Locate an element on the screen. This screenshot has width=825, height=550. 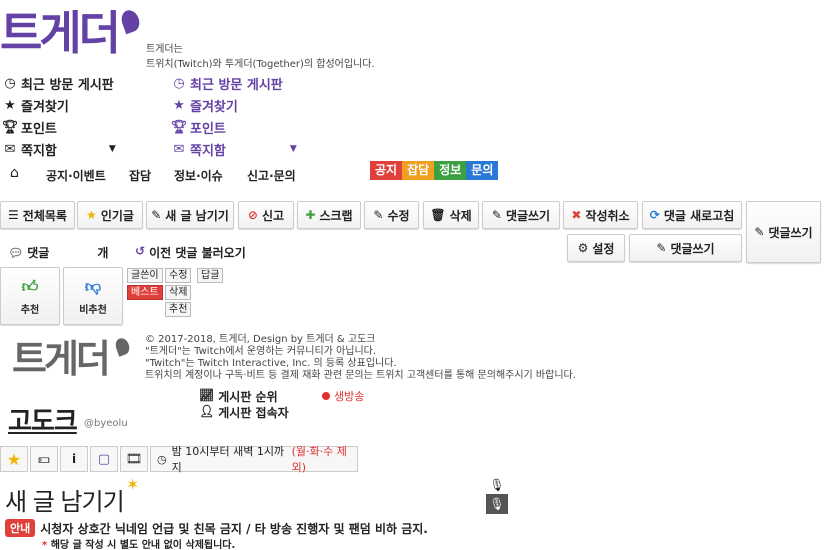
channel-name: 고도크 is located at coordinates (43, 419).